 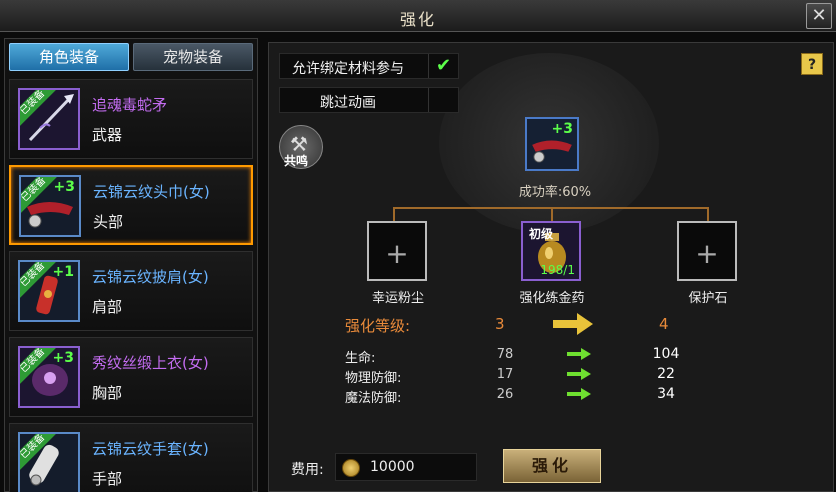 What do you see at coordinates (417, 19) in the screenshot?
I see `window-title: 强化` at bounding box center [417, 19].